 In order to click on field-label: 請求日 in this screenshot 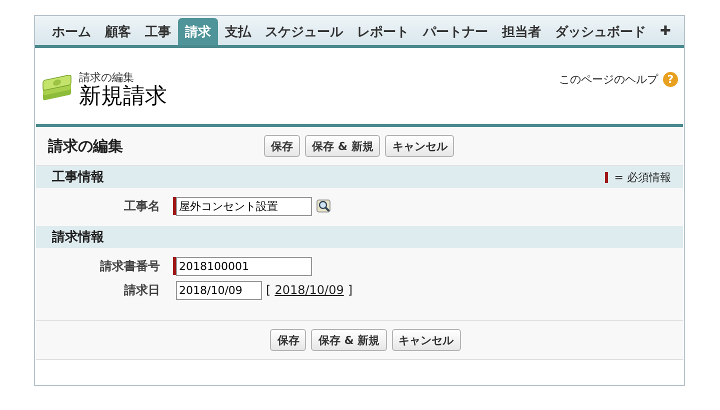, I will do `click(141, 290)`.